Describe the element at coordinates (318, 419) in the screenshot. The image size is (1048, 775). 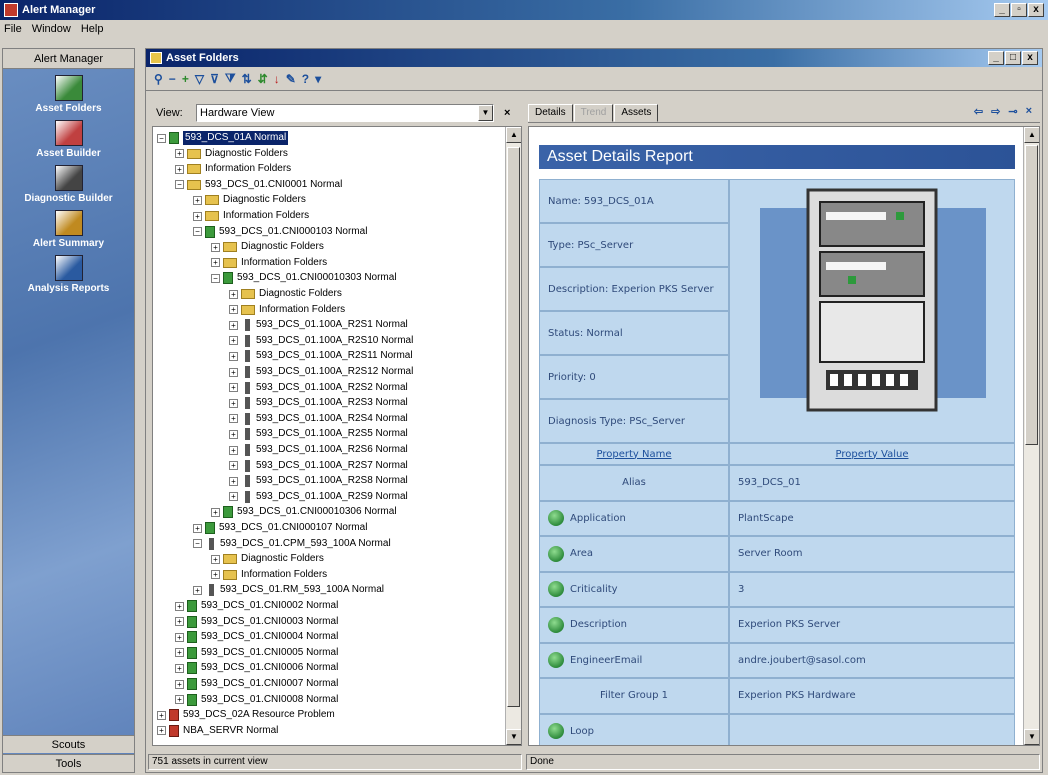
I see `tree-node: +593_DCS_01.100A_R2S4 Normal` at that location.